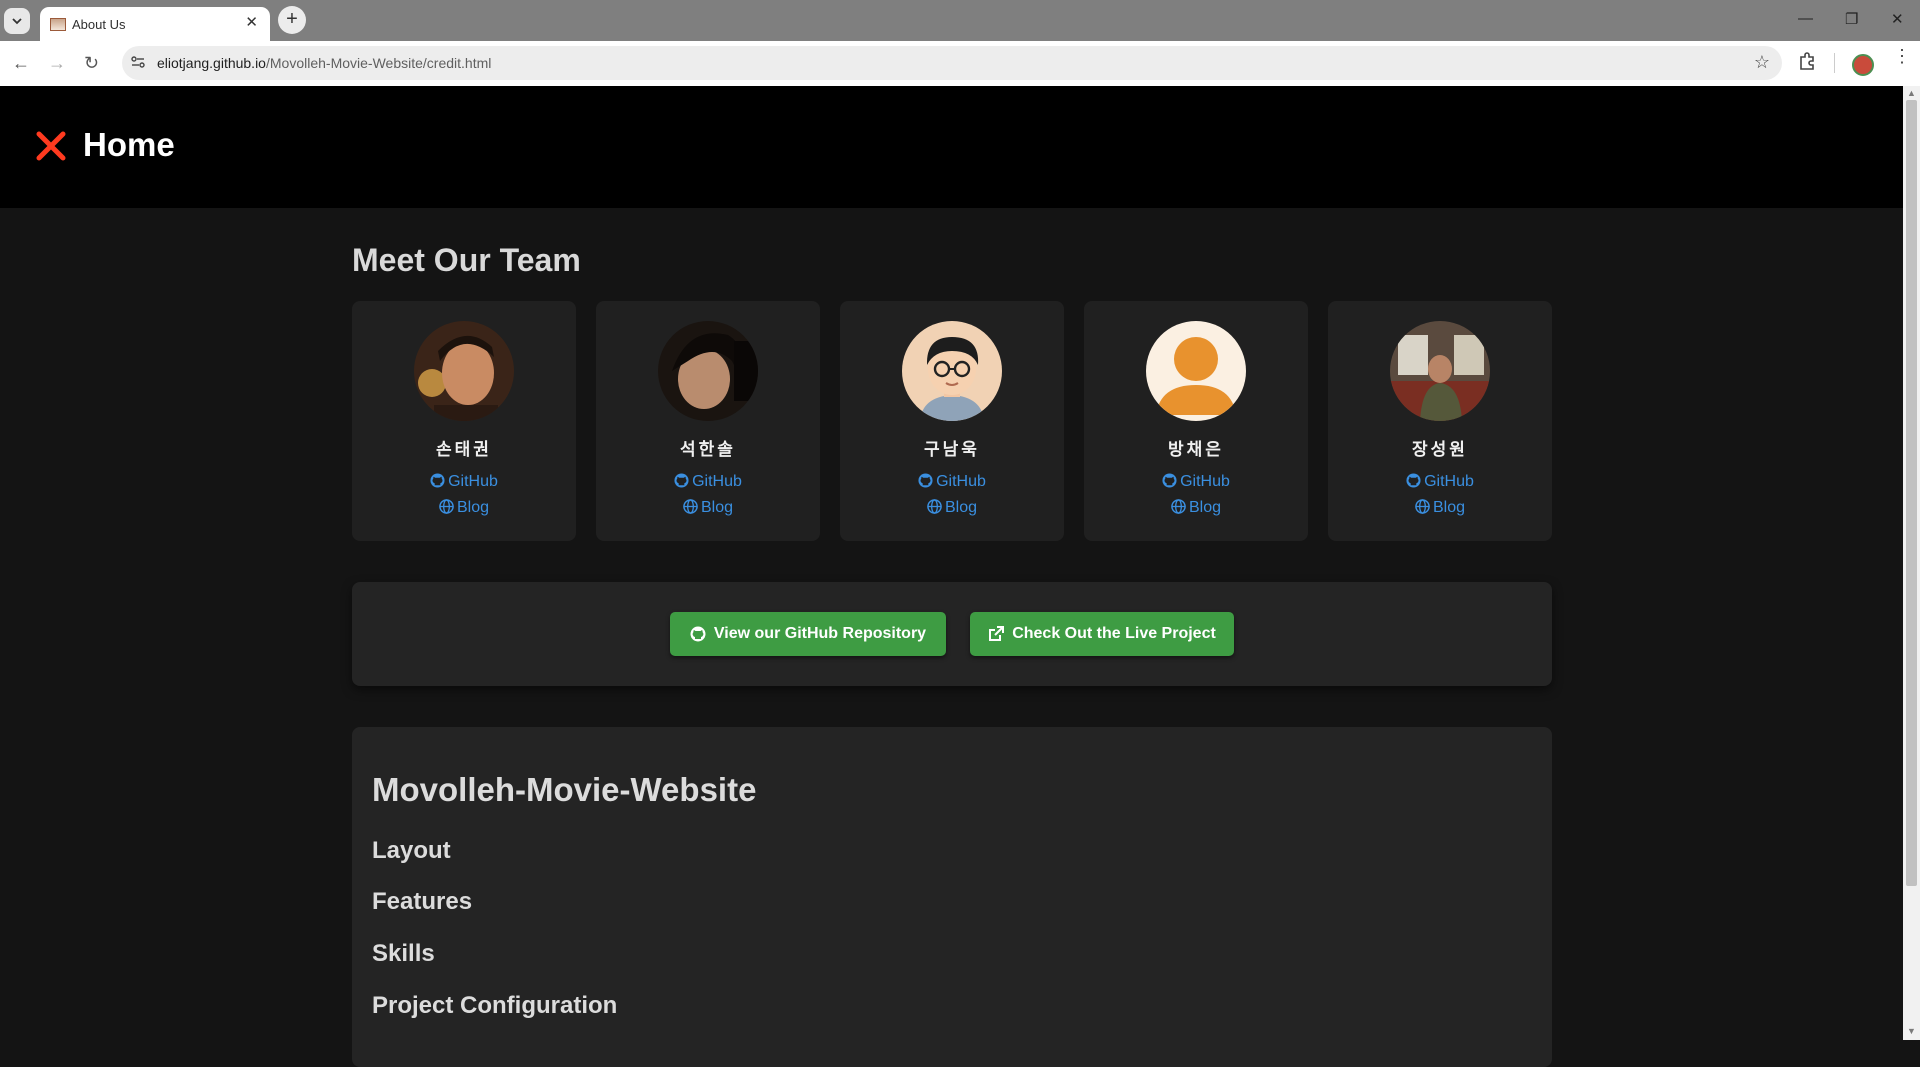 The width and height of the screenshot is (1920, 1067). What do you see at coordinates (251, 23) in the screenshot?
I see `close-tab-icon: ✕` at bounding box center [251, 23].